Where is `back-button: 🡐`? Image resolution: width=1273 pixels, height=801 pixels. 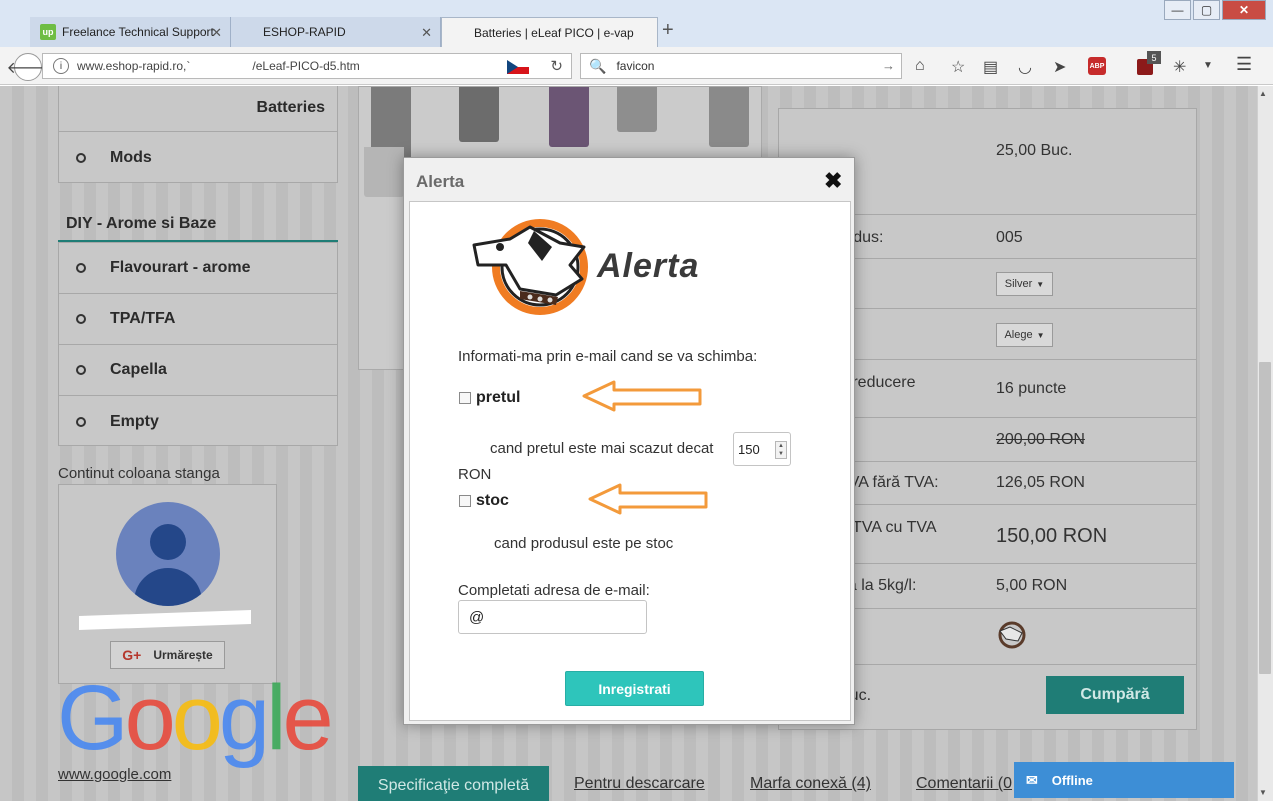
back-button: 🡐 is located at coordinates (28, 67).